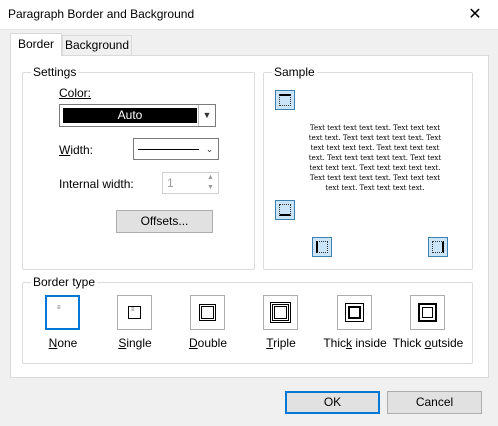 This screenshot has height=426, width=498. I want to click on border-bottom-icon, so click(285, 210).